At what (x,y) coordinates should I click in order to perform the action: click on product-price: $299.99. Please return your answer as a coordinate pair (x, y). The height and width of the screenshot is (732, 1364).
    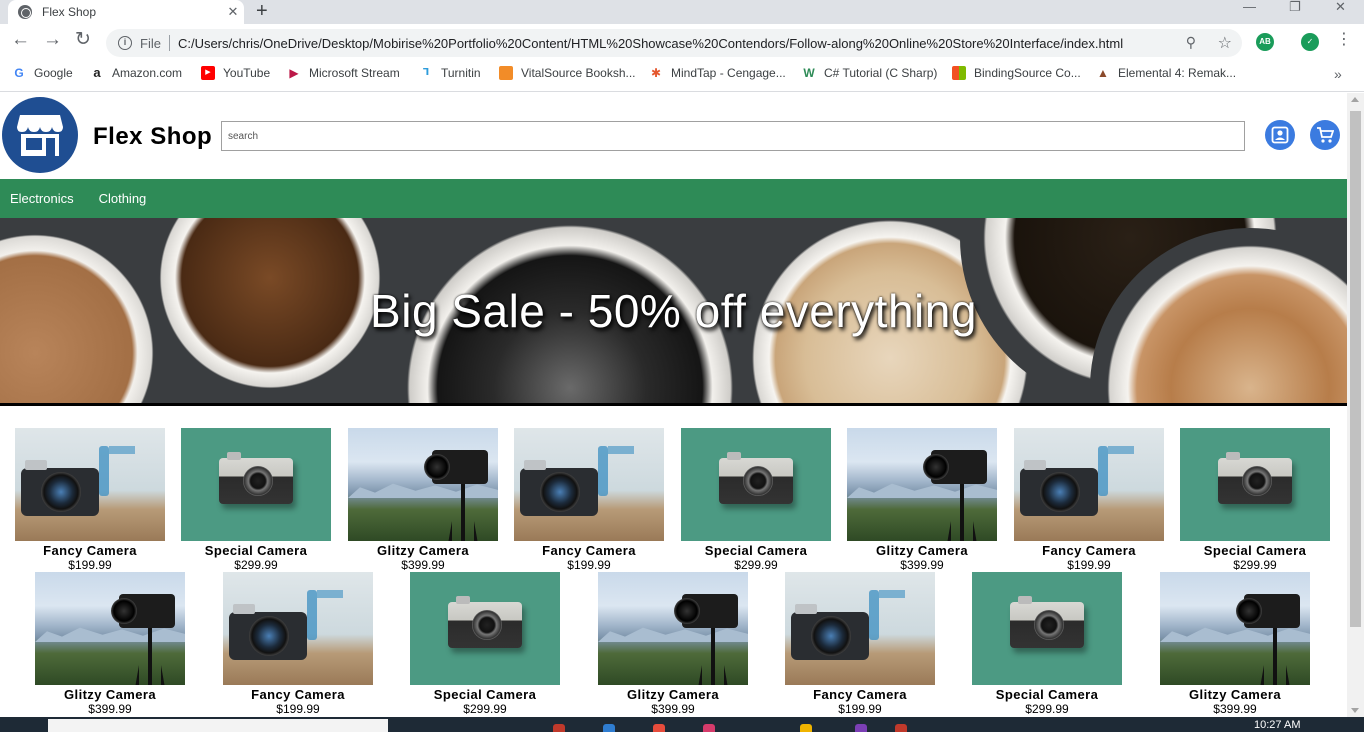
    Looking at the image, I should click on (485, 709).